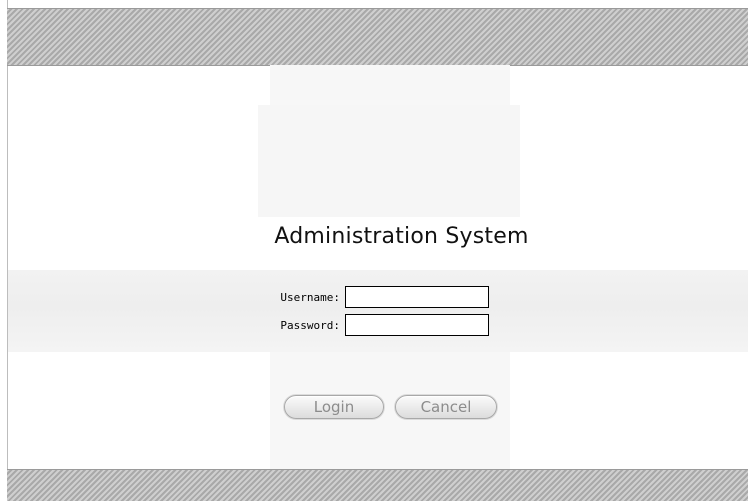 The image size is (748, 501). Describe the element at coordinates (310, 297) in the screenshot. I see `username-label: Username:` at that location.